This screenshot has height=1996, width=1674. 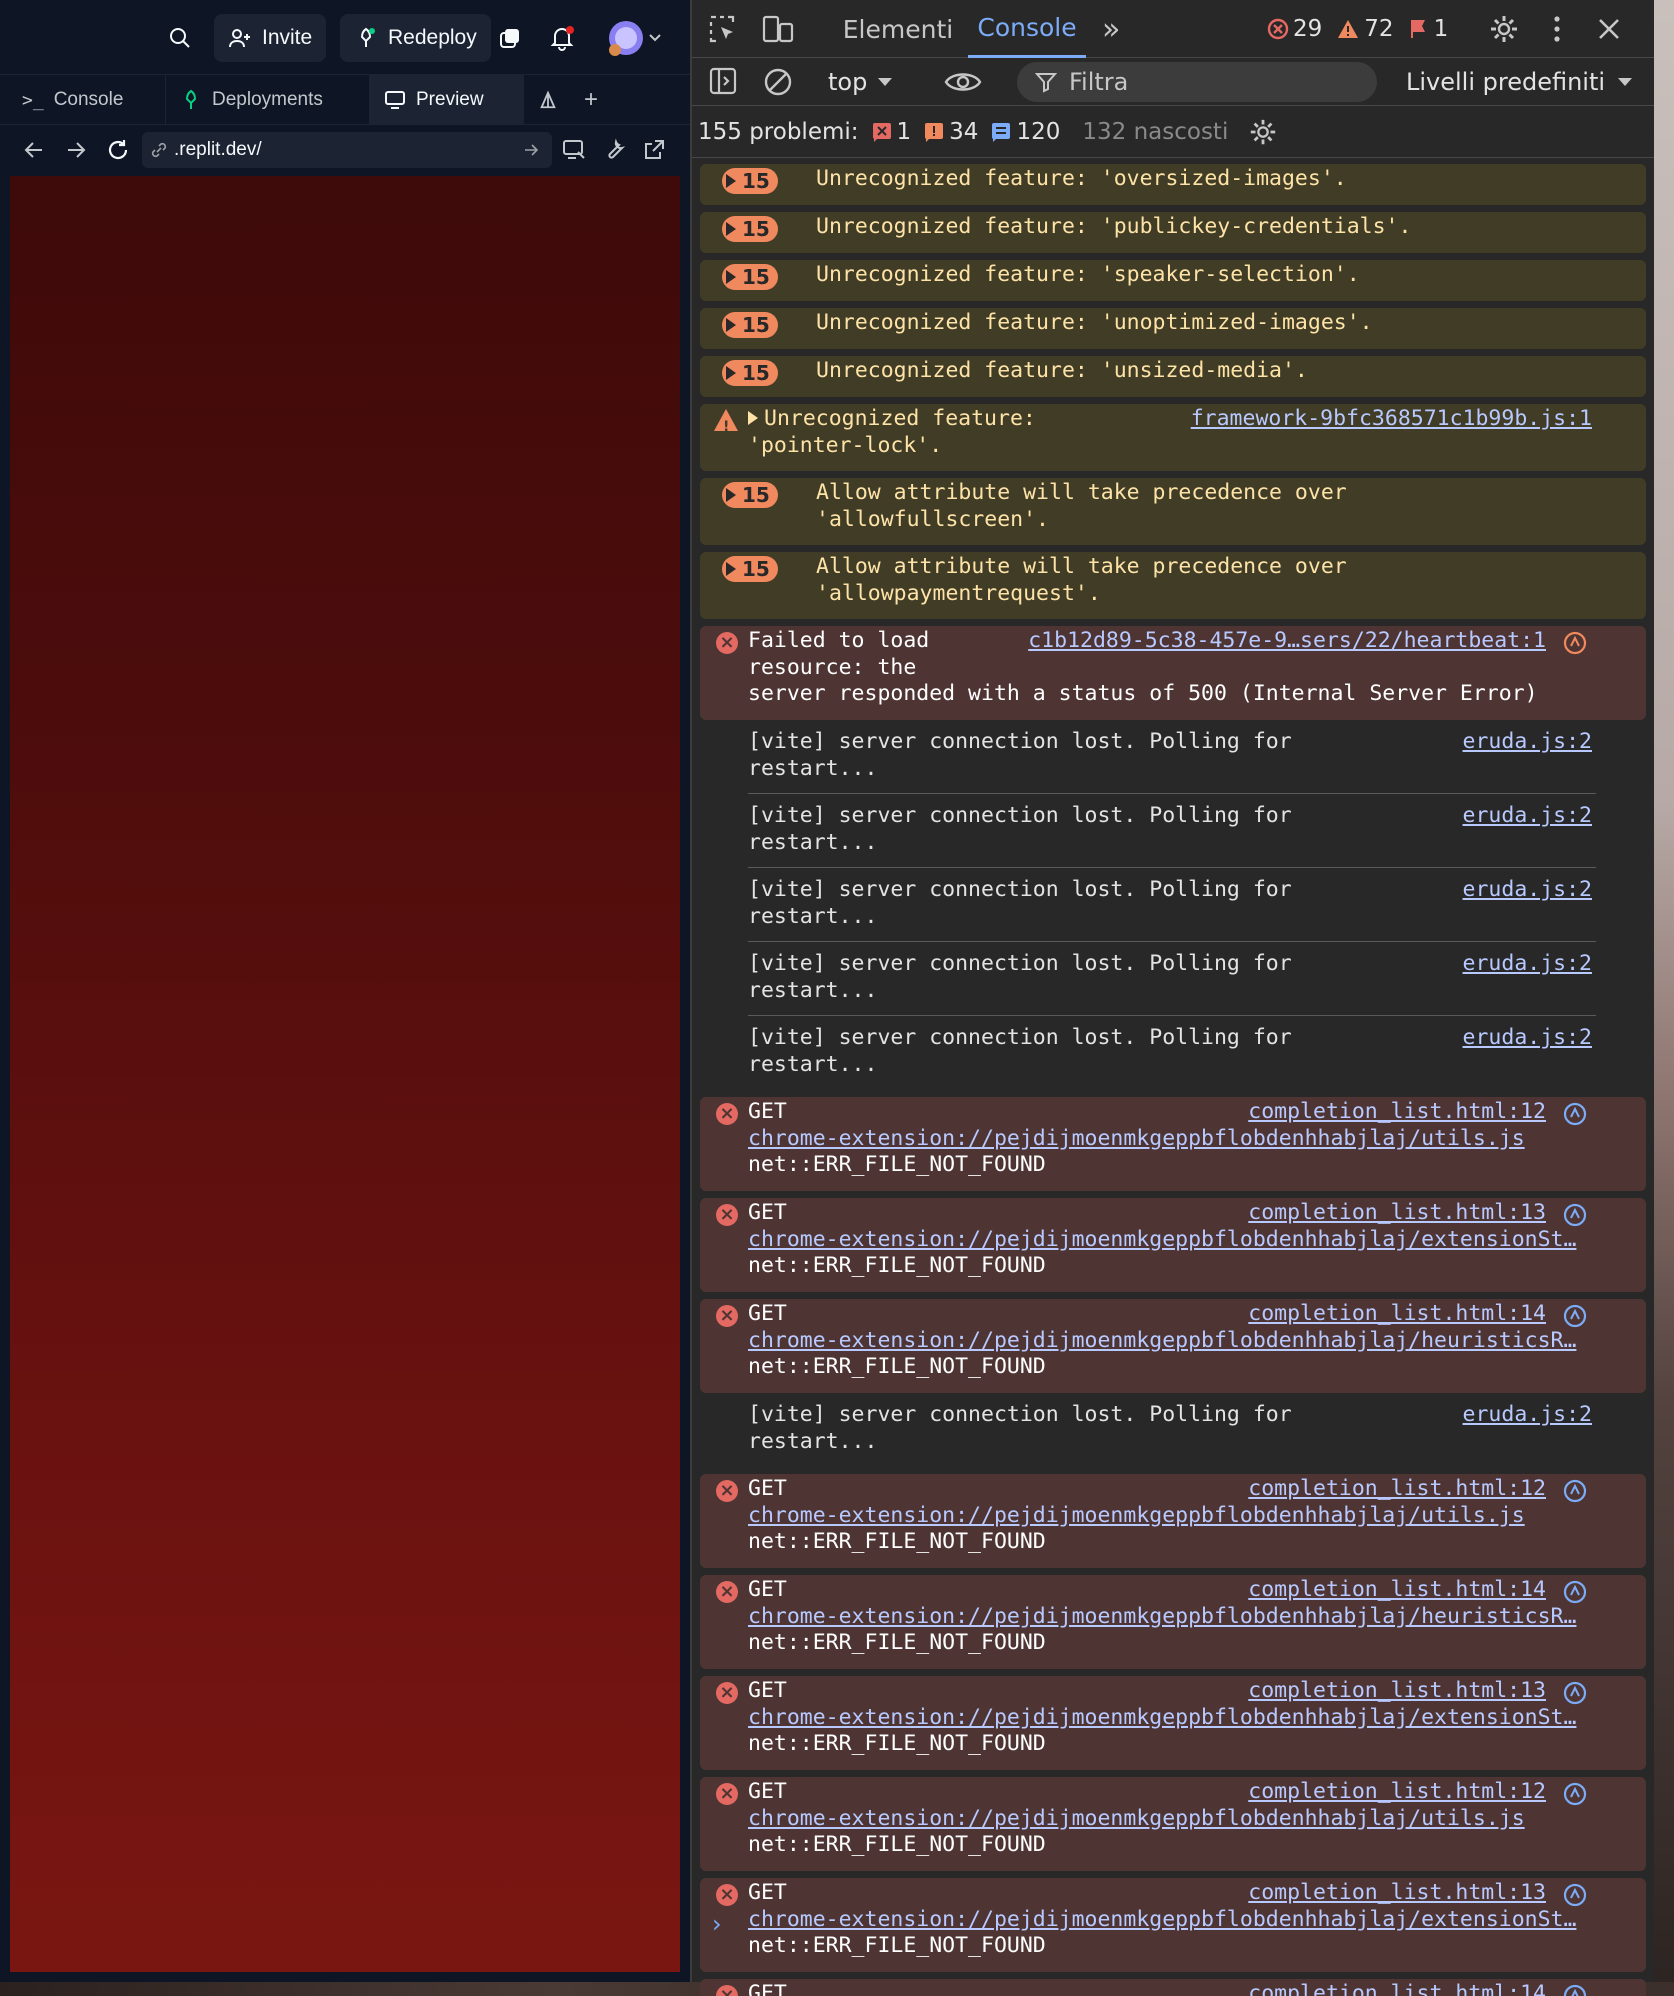 I want to click on tab-console: >_ Console, so click(x=87, y=100).